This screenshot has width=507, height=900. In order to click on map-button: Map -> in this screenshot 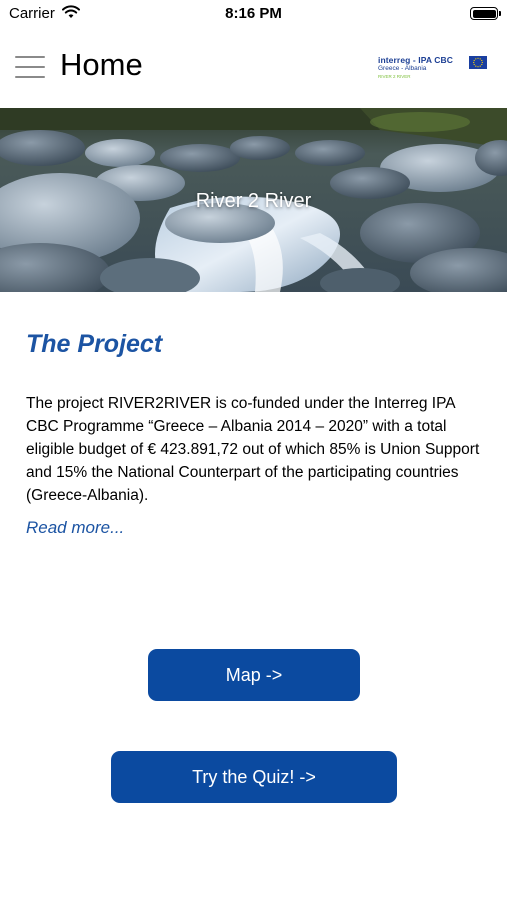, I will do `click(254, 675)`.